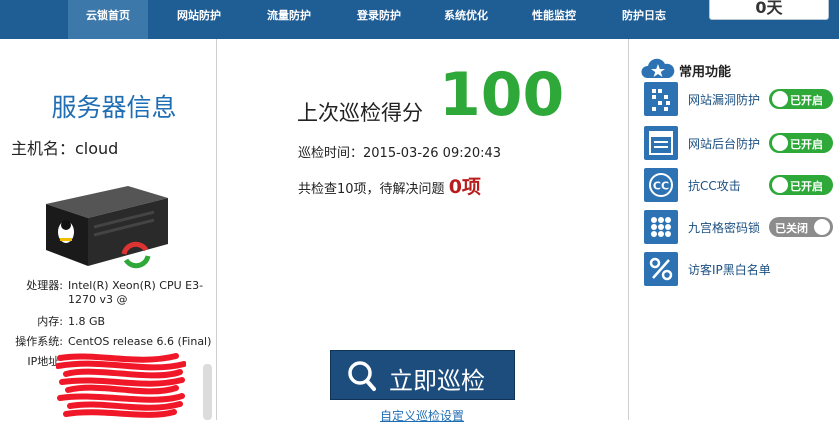  What do you see at coordinates (705, 72) in the screenshot?
I see `common-functions-title: 常用功能` at bounding box center [705, 72].